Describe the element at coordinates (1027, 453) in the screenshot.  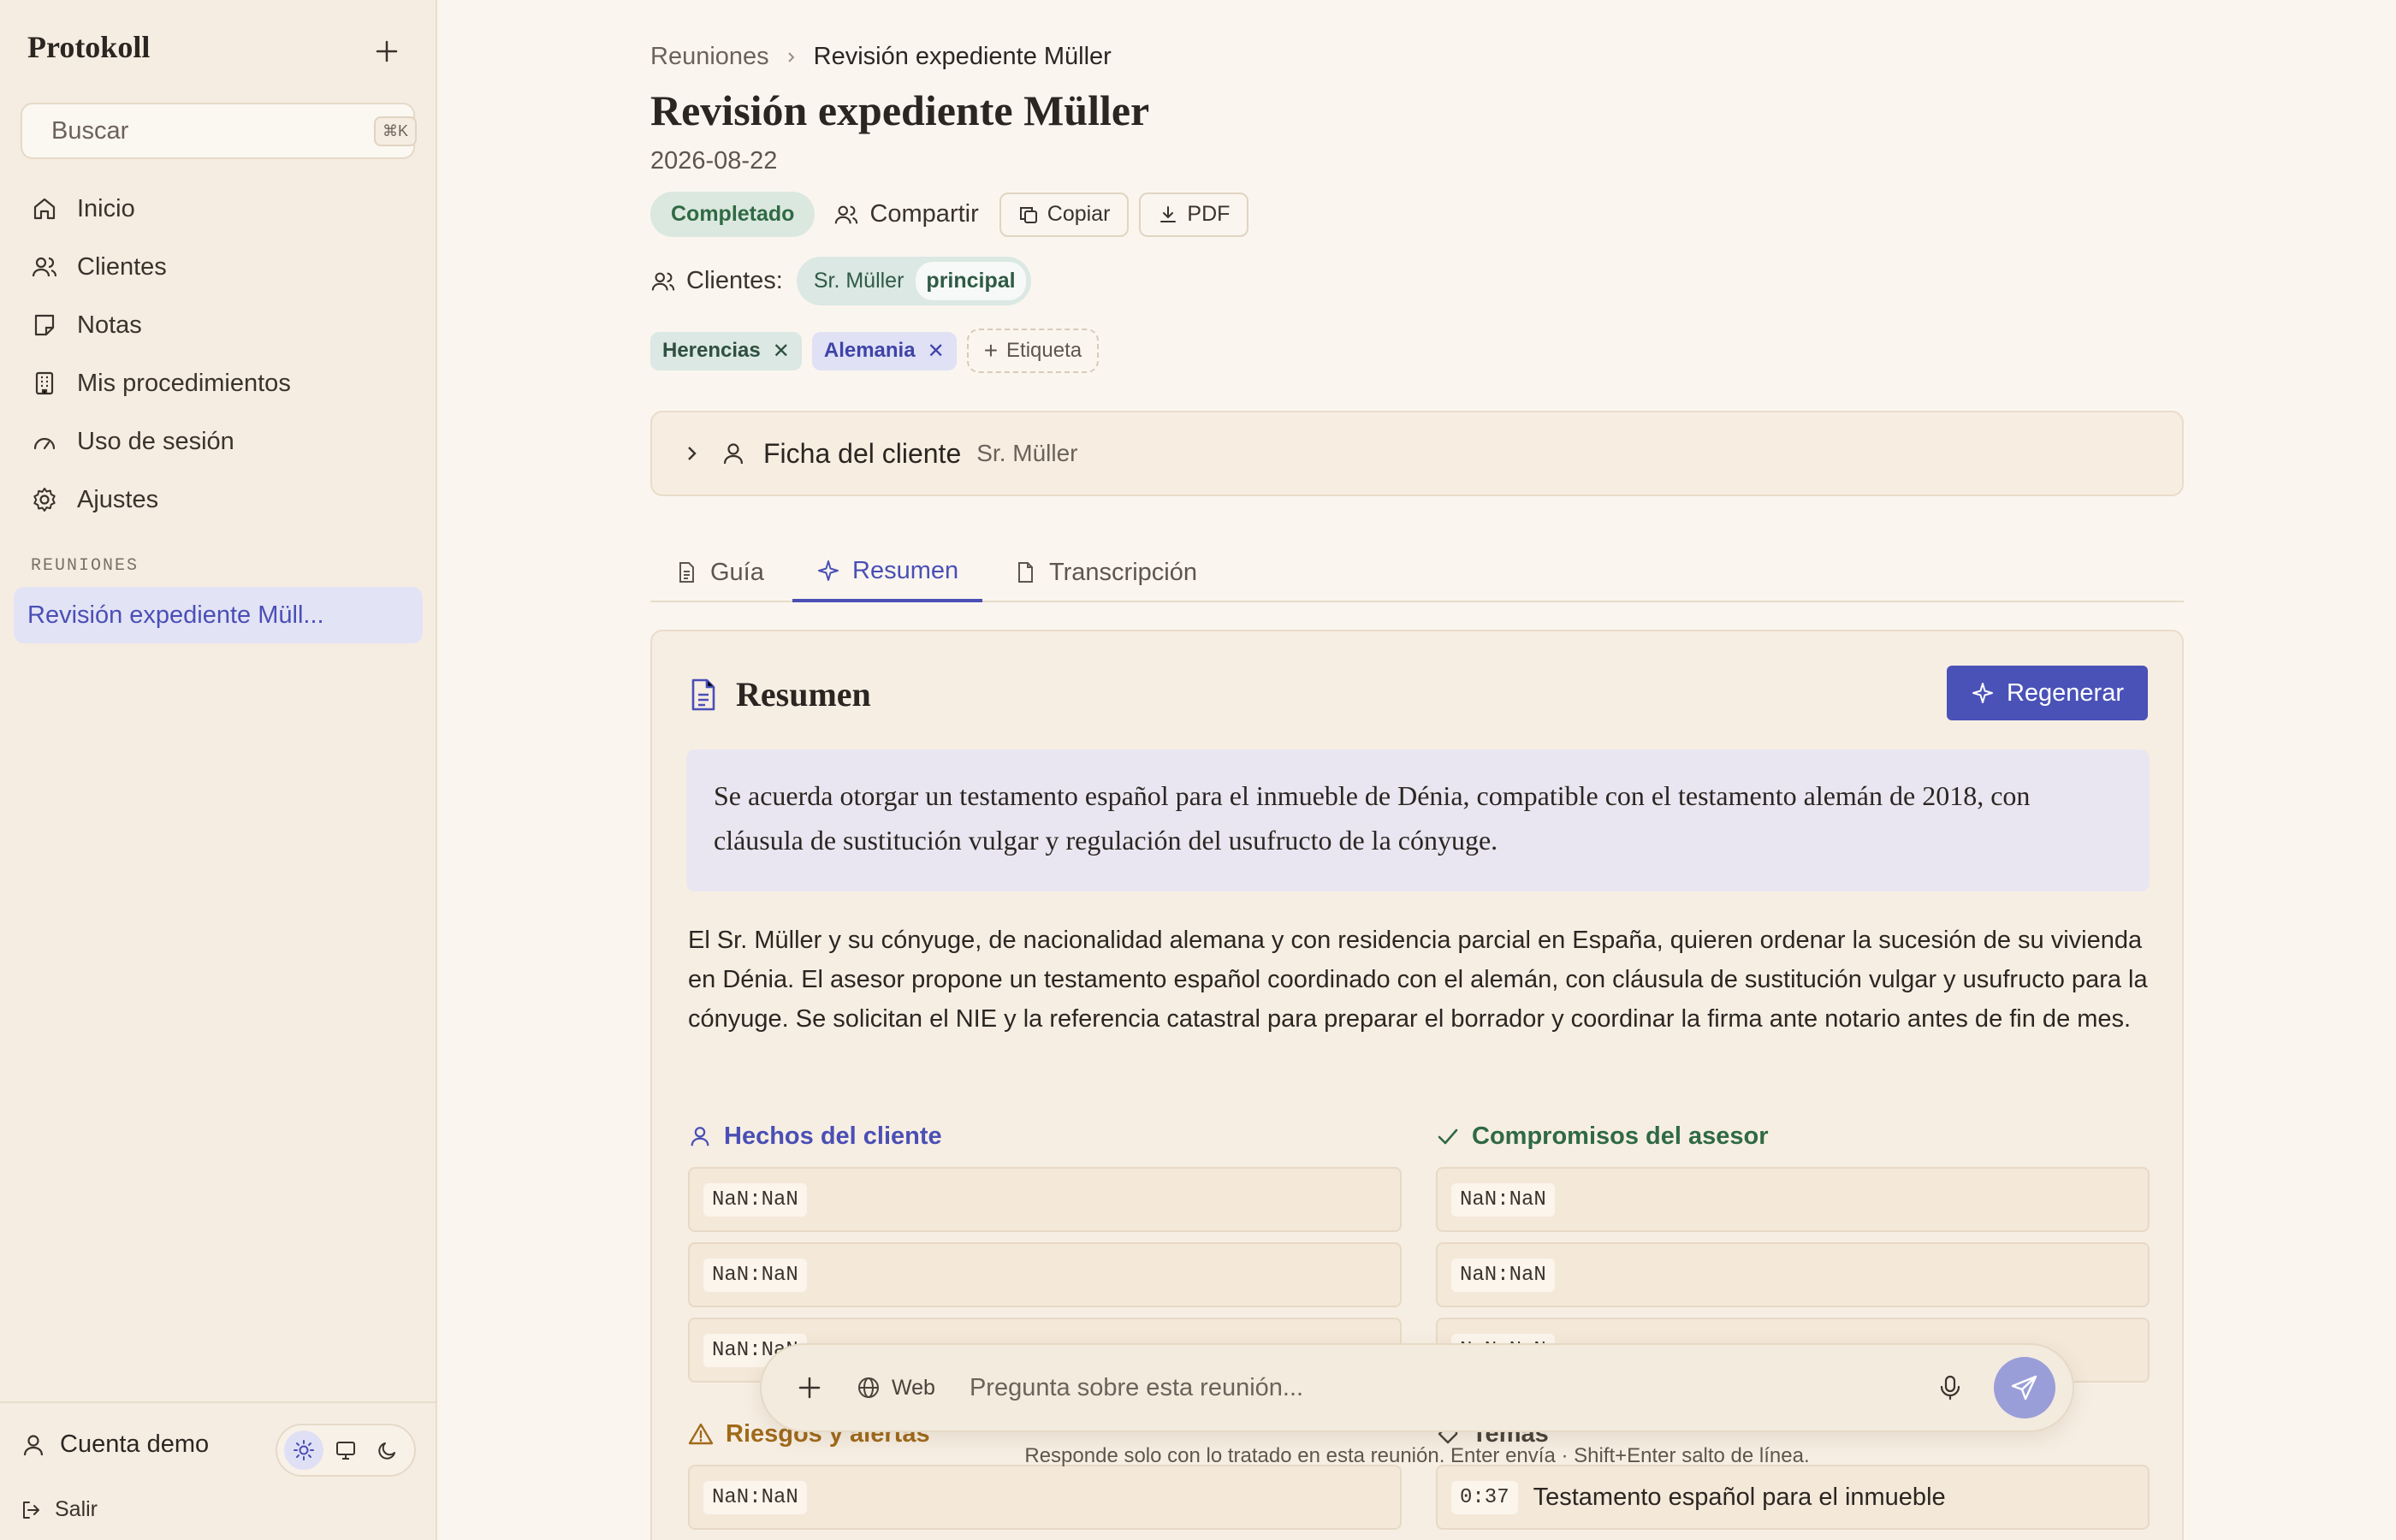
I see `client-card-subtitle: Sr. Müller` at that location.